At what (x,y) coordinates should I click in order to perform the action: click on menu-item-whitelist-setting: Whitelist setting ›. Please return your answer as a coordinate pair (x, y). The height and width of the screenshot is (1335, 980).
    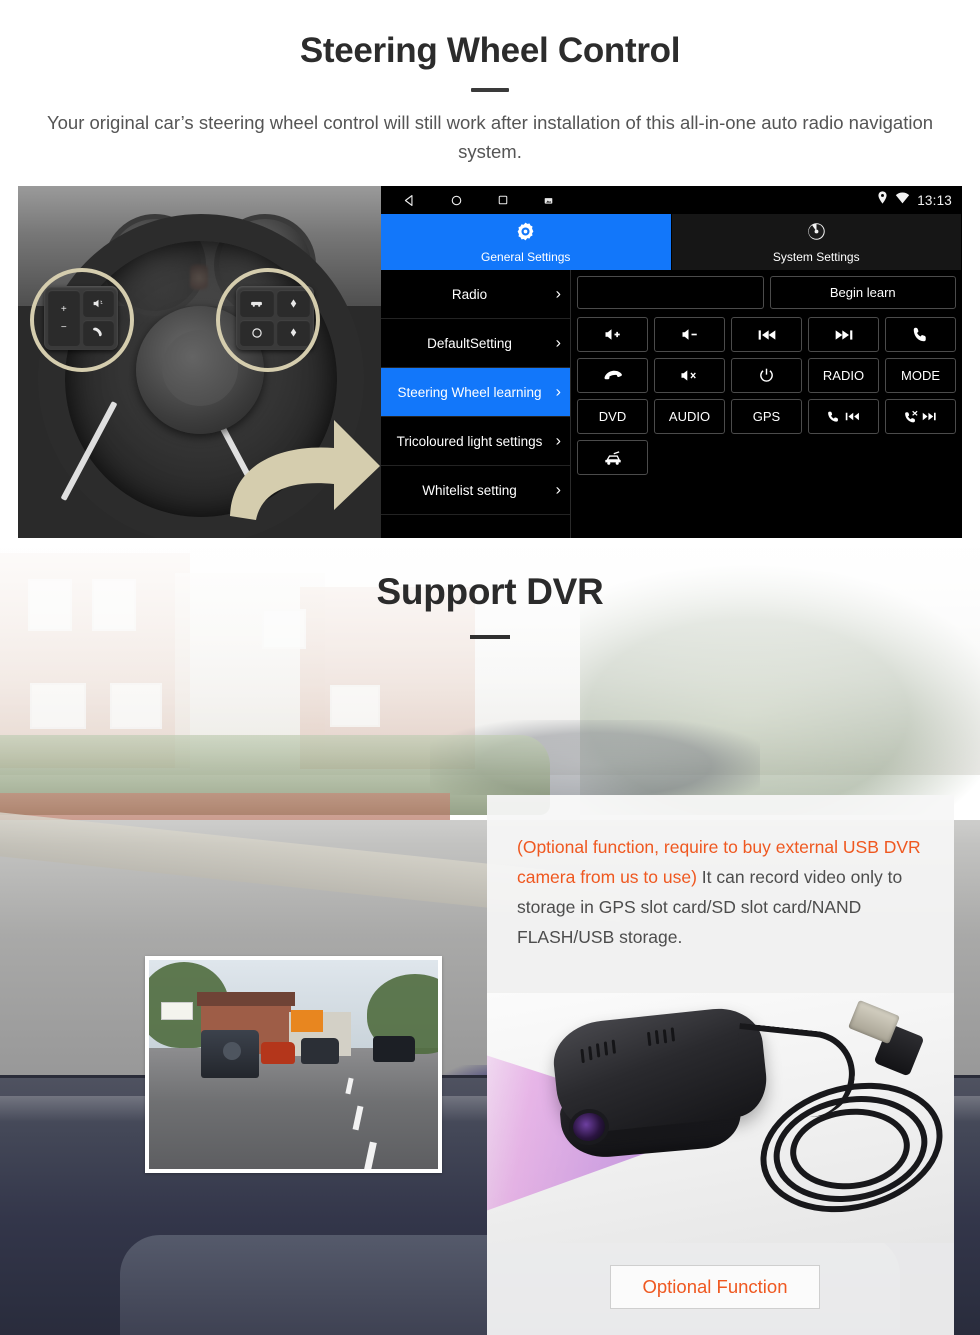
    Looking at the image, I should click on (475, 490).